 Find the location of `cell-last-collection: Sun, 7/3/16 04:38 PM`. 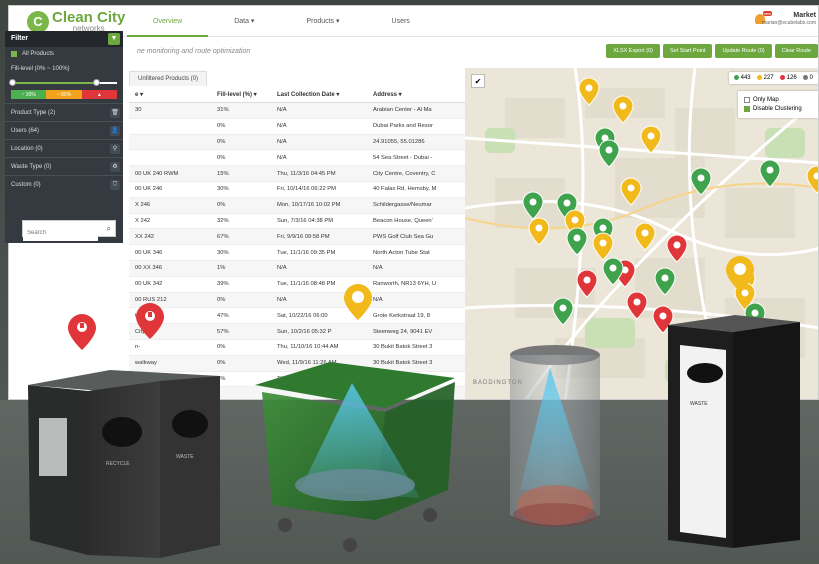

cell-last-collection: Sun, 7/3/16 04:38 PM is located at coordinates (305, 220).